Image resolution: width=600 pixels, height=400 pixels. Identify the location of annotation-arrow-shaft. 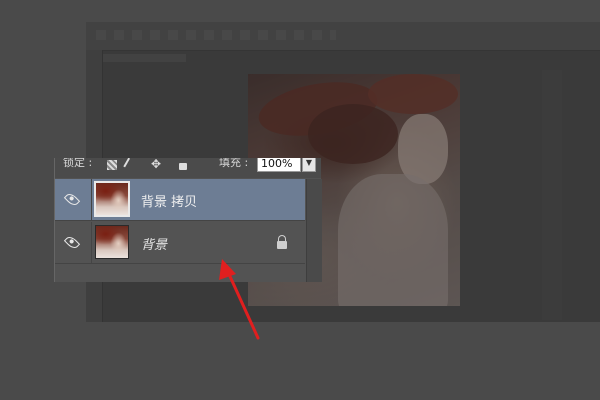
(243, 305).